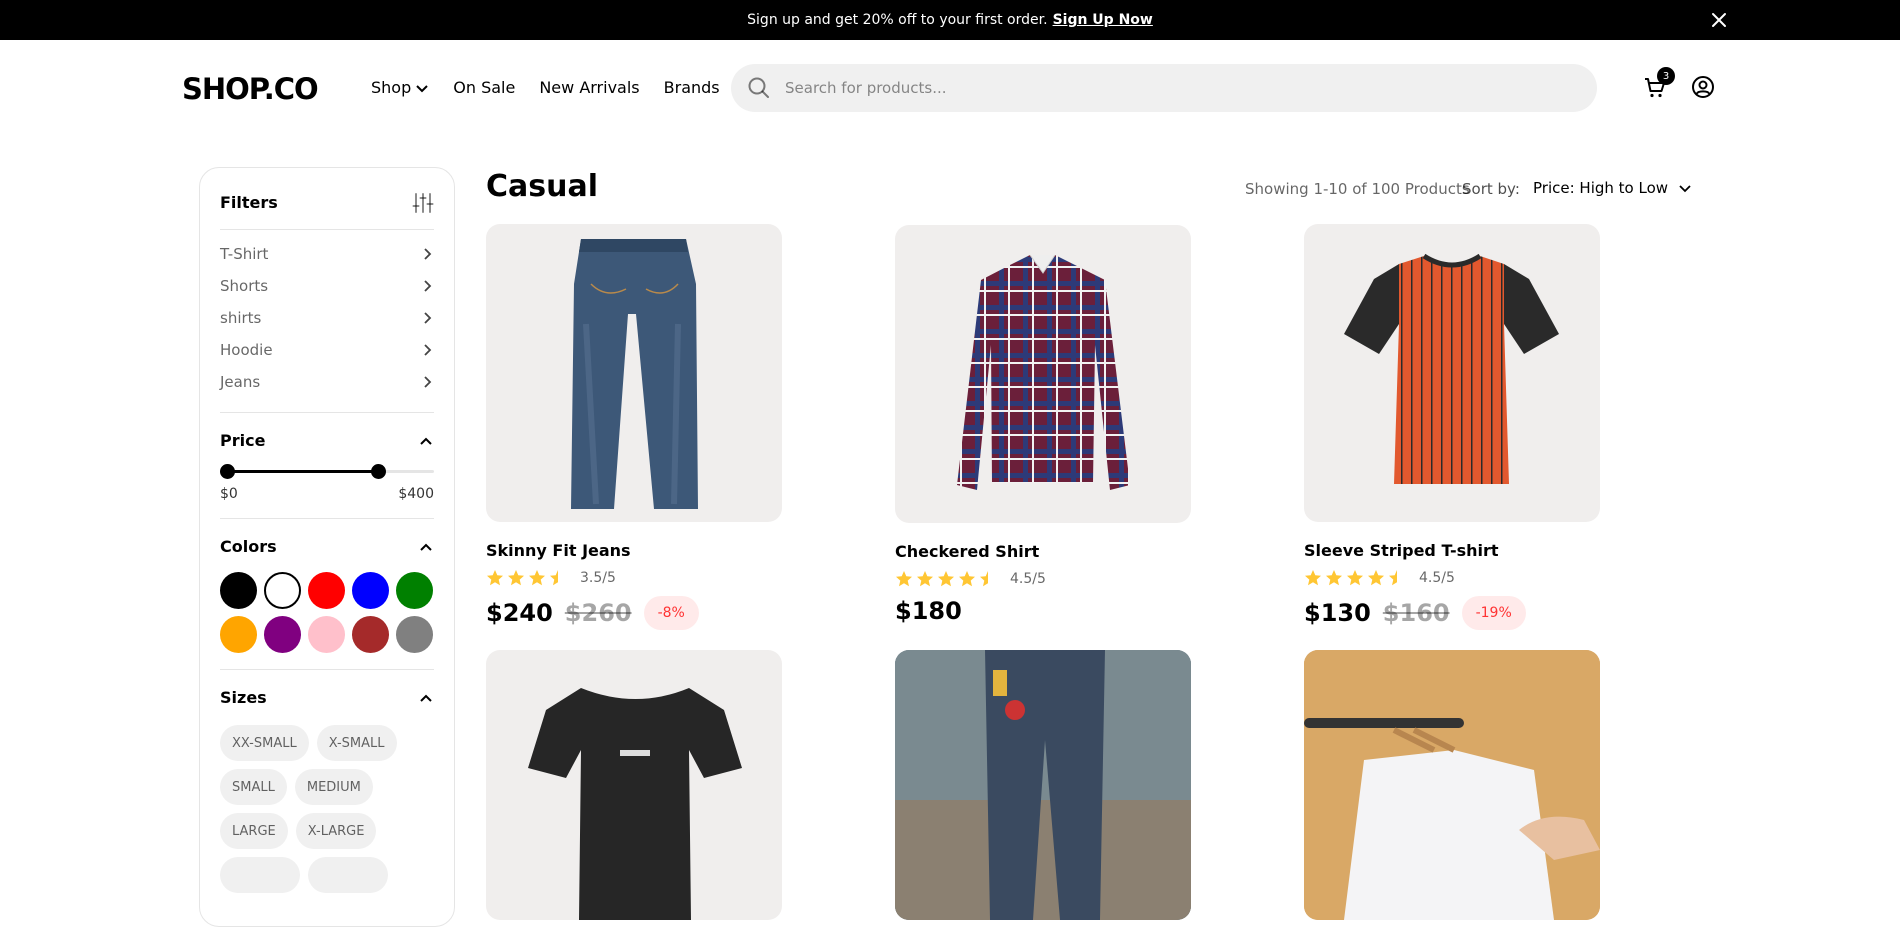 This screenshot has height=927, width=1900. Describe the element at coordinates (327, 494) in the screenshot. I see `price-labels: $0 $400` at that location.